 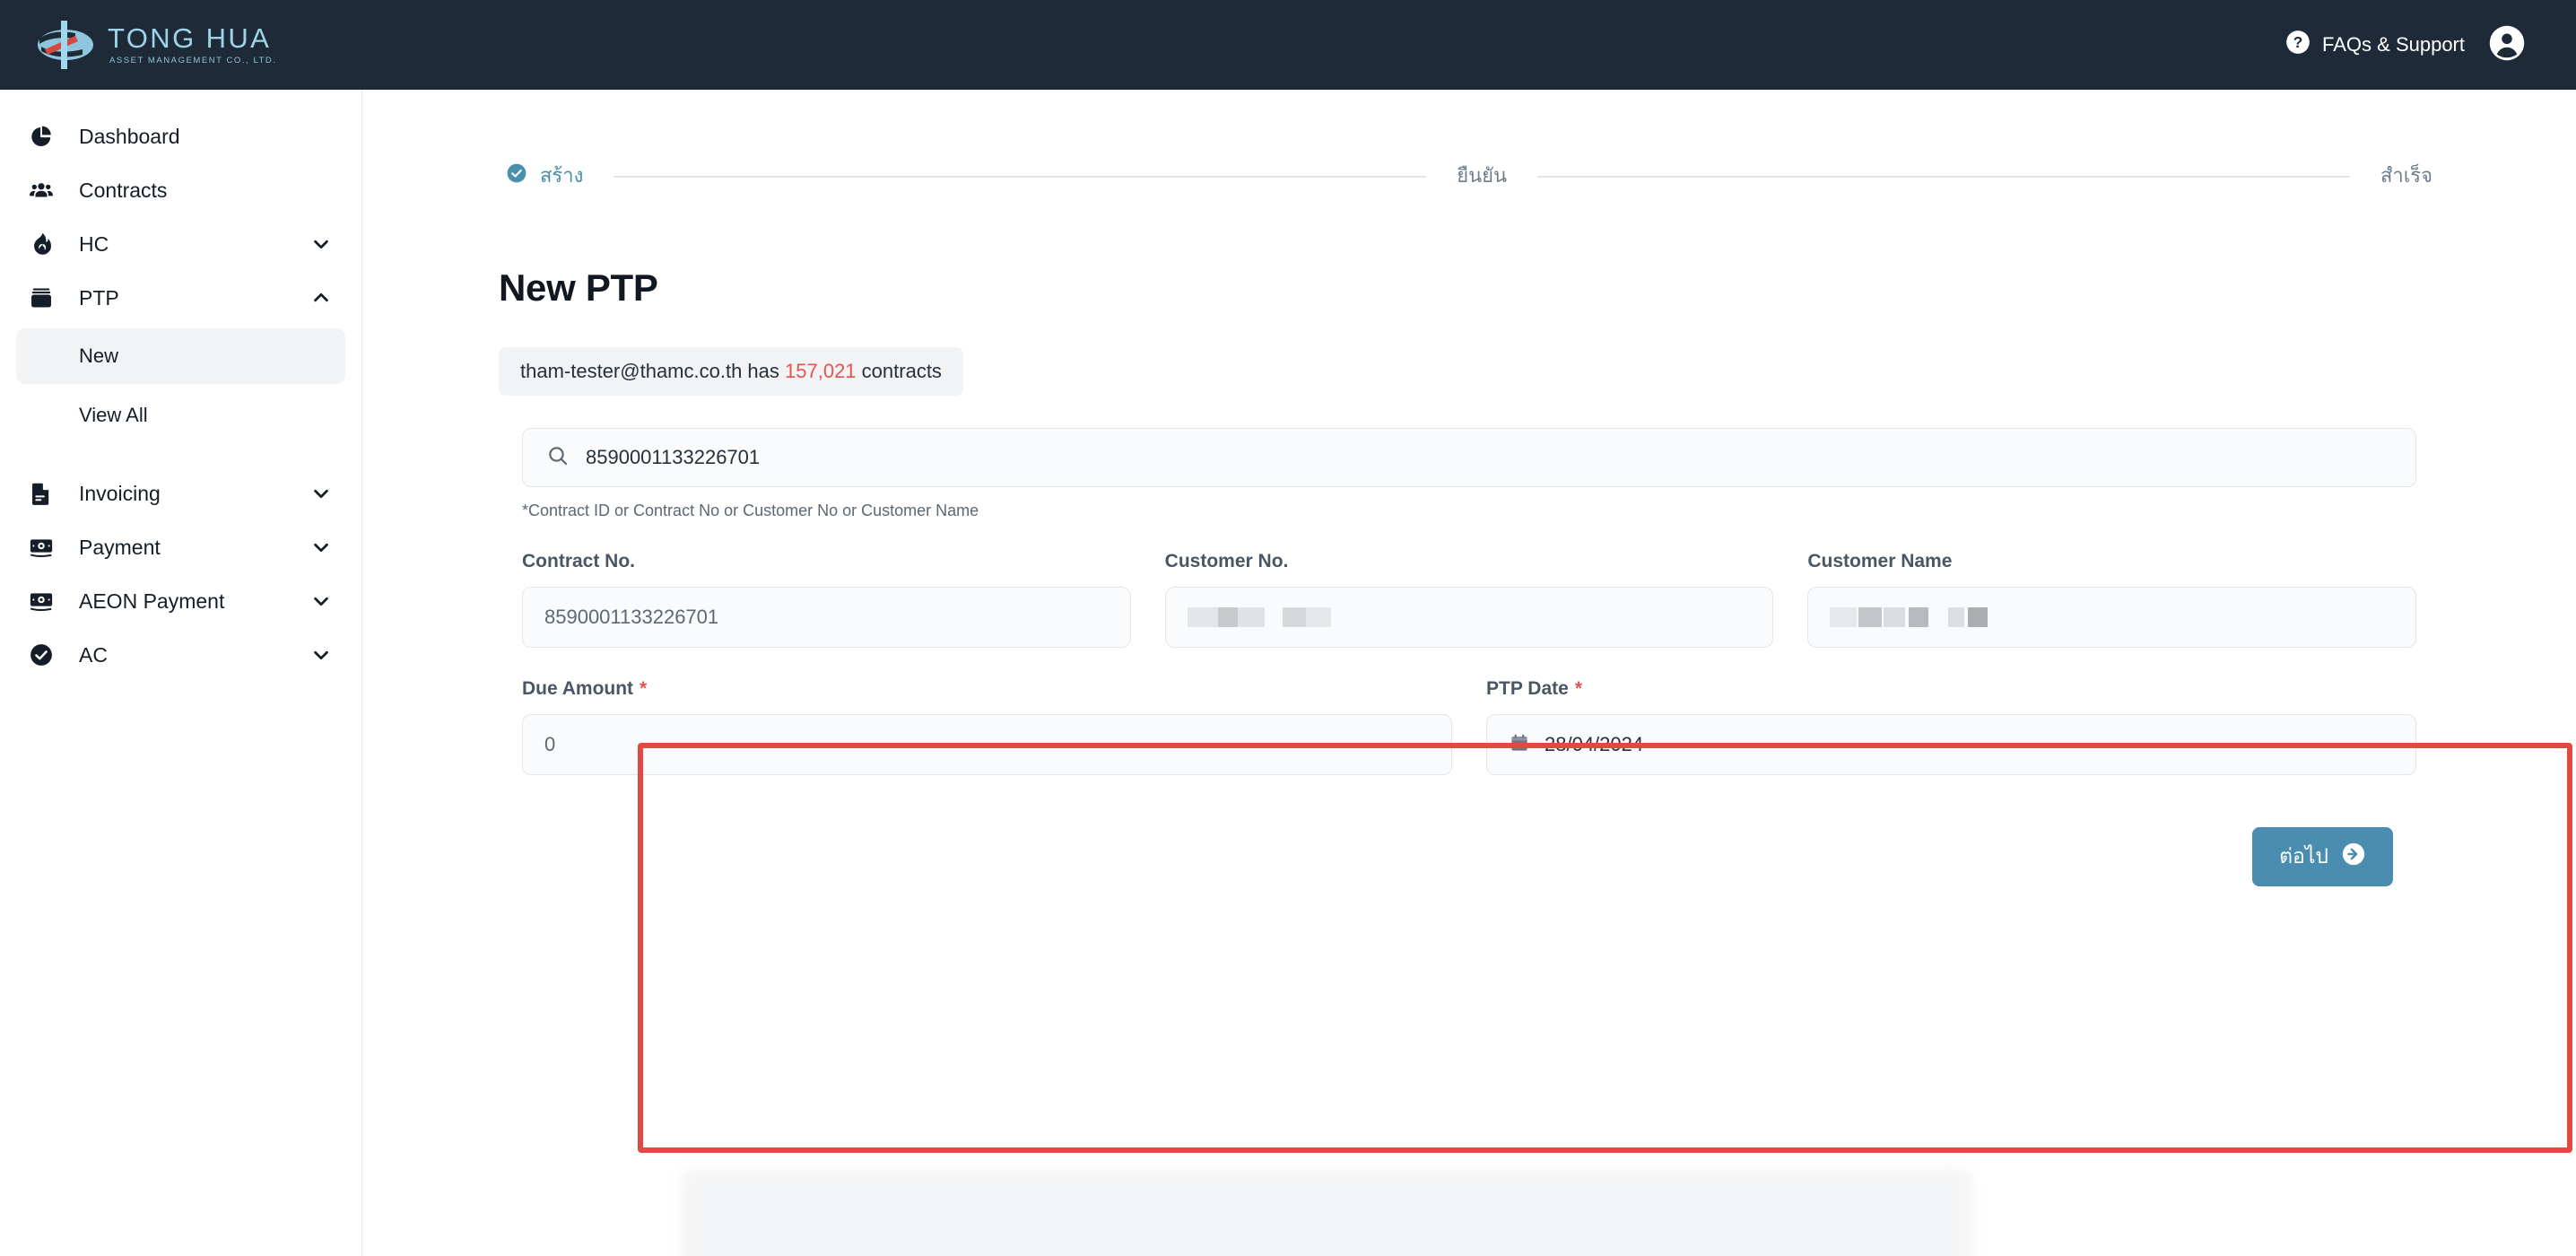 What do you see at coordinates (987, 689) in the screenshot?
I see `field-label: Due Amount *` at bounding box center [987, 689].